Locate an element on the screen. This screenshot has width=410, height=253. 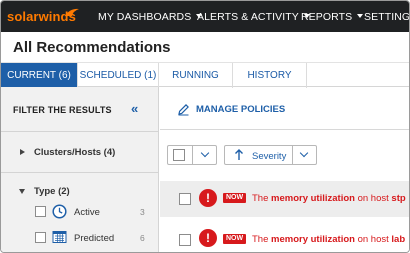
nav-settings: SETTINGS is located at coordinates (386, 17).